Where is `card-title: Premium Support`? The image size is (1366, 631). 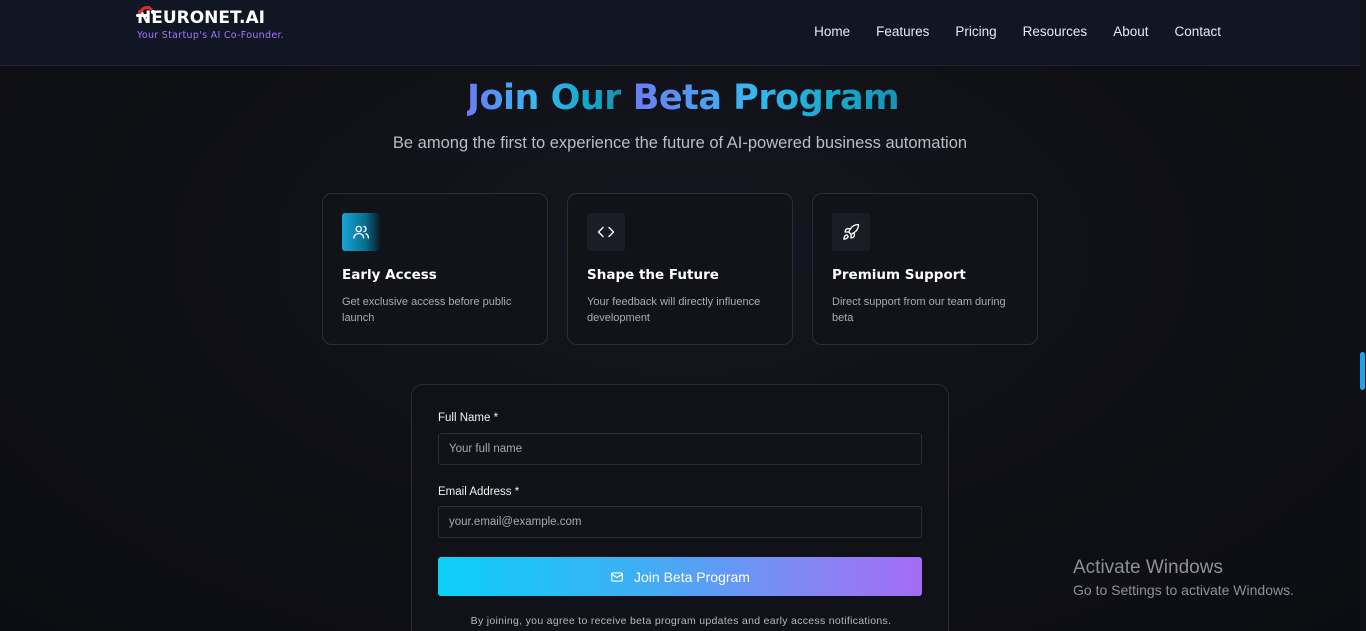 card-title: Premium Support is located at coordinates (899, 275).